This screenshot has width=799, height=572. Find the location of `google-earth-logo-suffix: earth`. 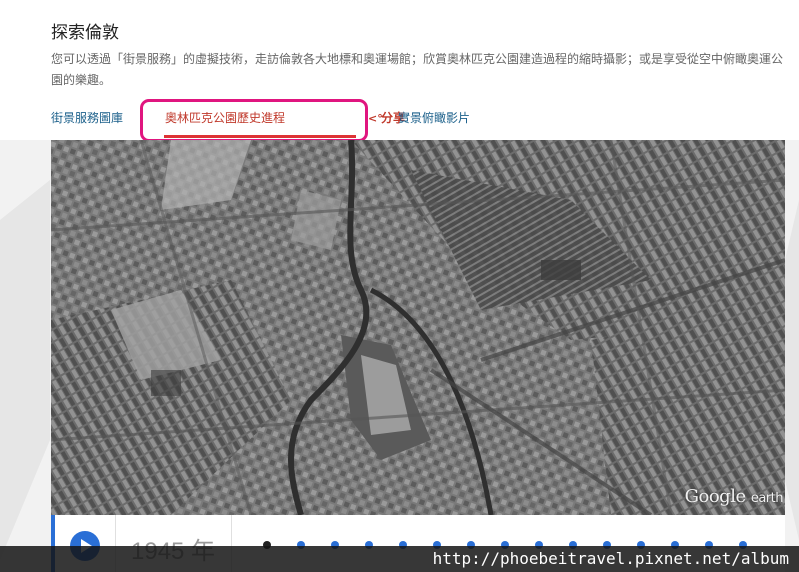

google-earth-logo-suffix: earth is located at coordinates (767, 498).